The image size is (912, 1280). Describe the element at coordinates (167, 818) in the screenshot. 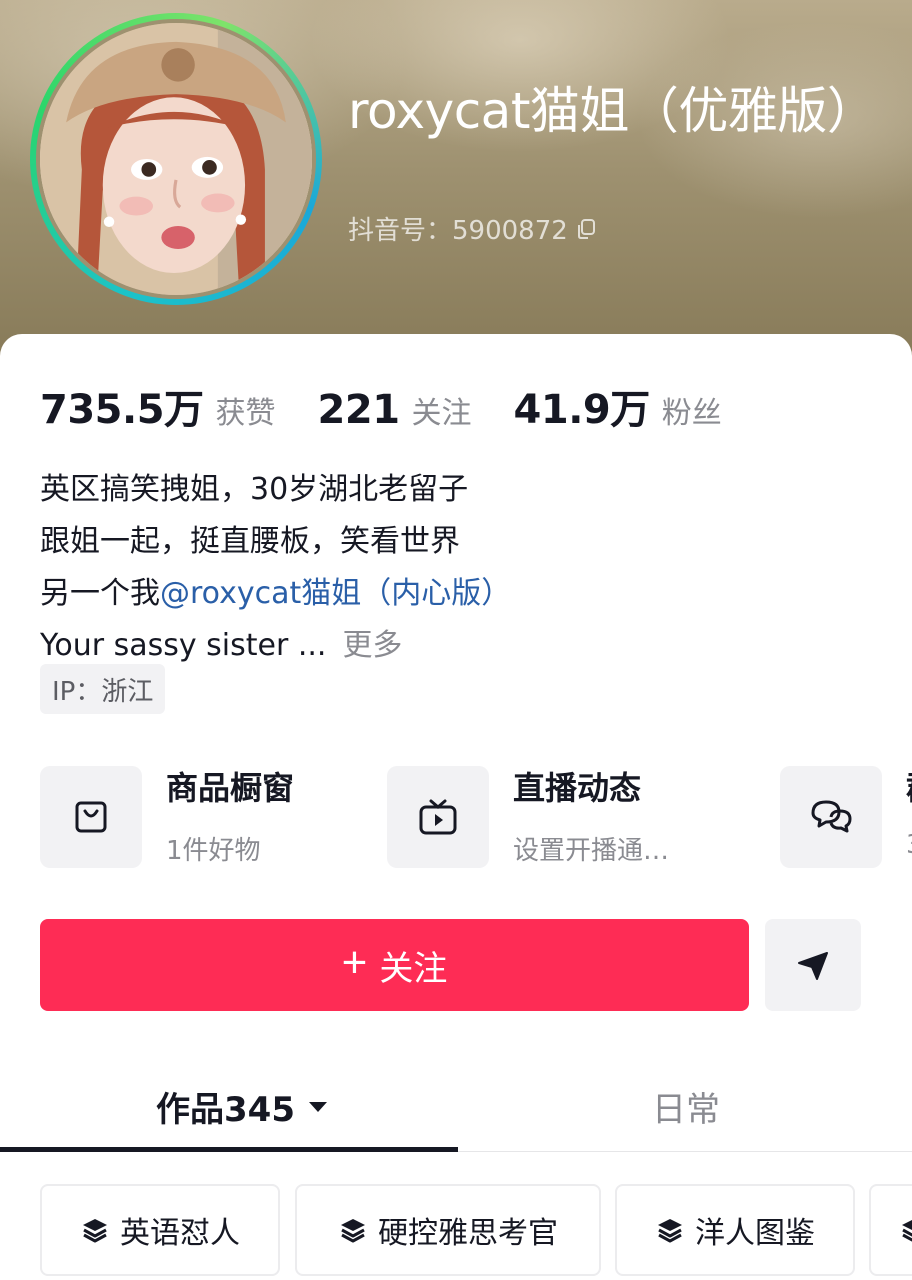

I see `tool-shop-window: 商品橱窗 1件好物` at that location.